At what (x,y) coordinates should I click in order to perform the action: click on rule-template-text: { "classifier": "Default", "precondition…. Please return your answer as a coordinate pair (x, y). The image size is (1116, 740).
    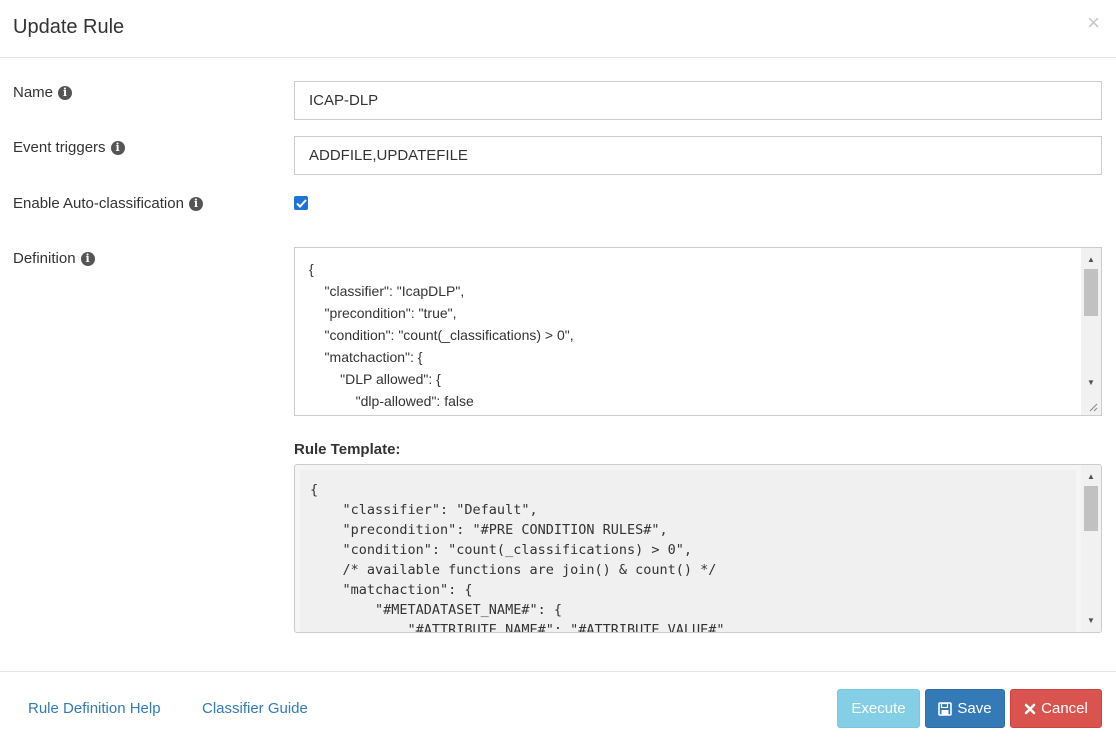
    Looking at the image, I should click on (517, 557).